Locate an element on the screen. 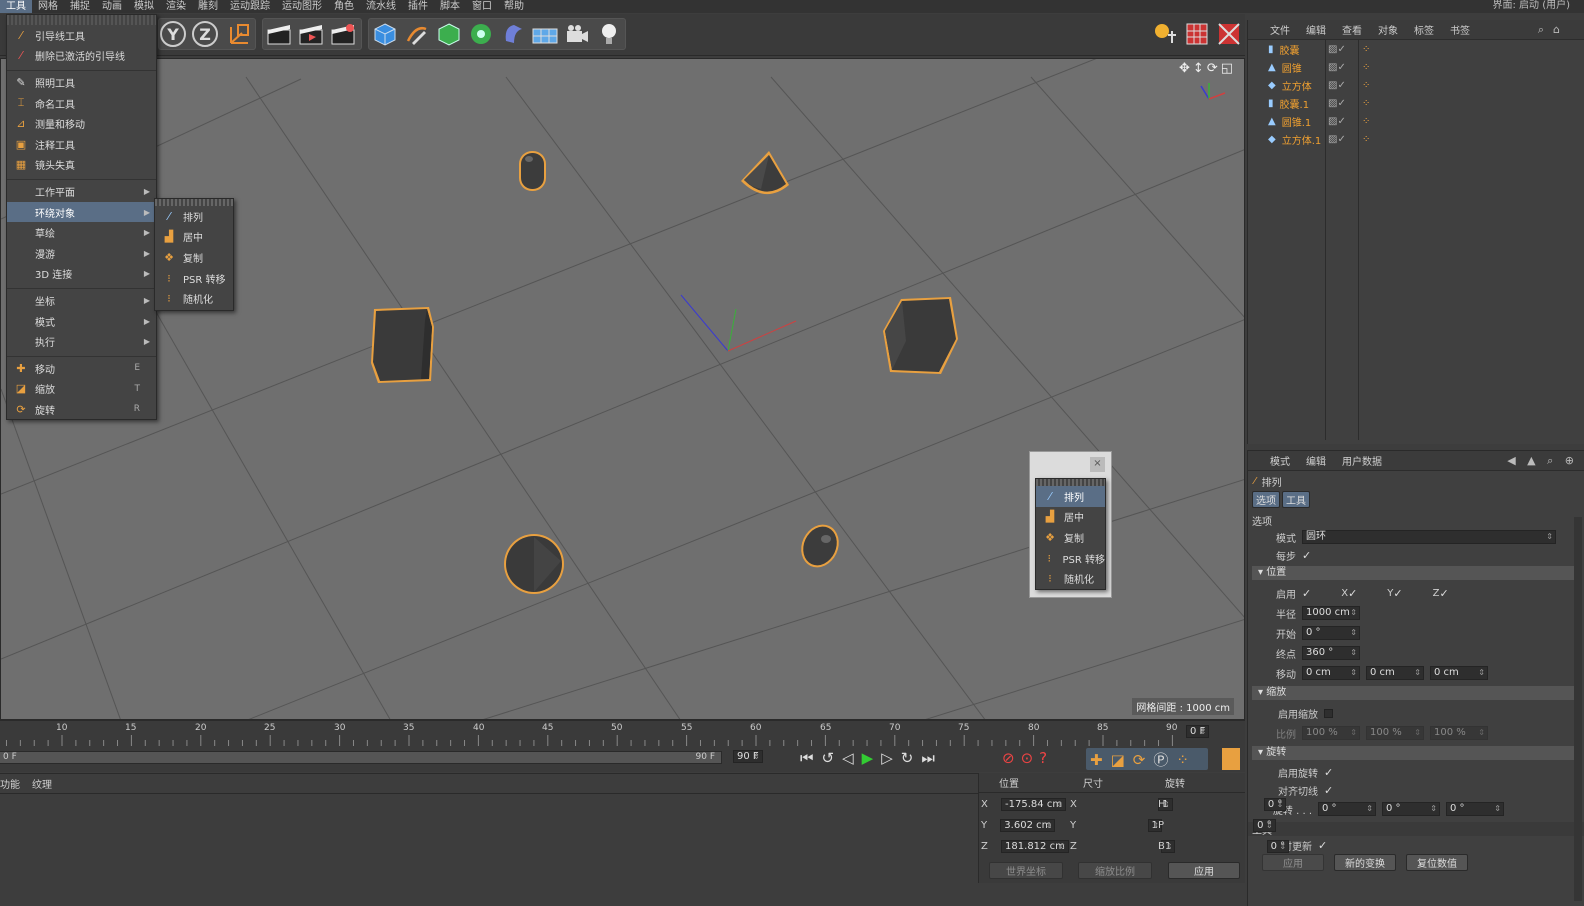 The image size is (1584, 906). z-axis-lock-button: Z is located at coordinates (205, 34).